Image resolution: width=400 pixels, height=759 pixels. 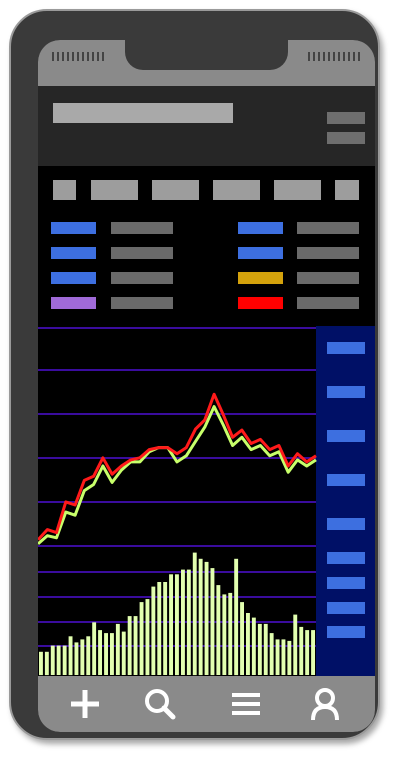 What do you see at coordinates (79, 56) in the screenshot?
I see `speaker-grill-left` at bounding box center [79, 56].